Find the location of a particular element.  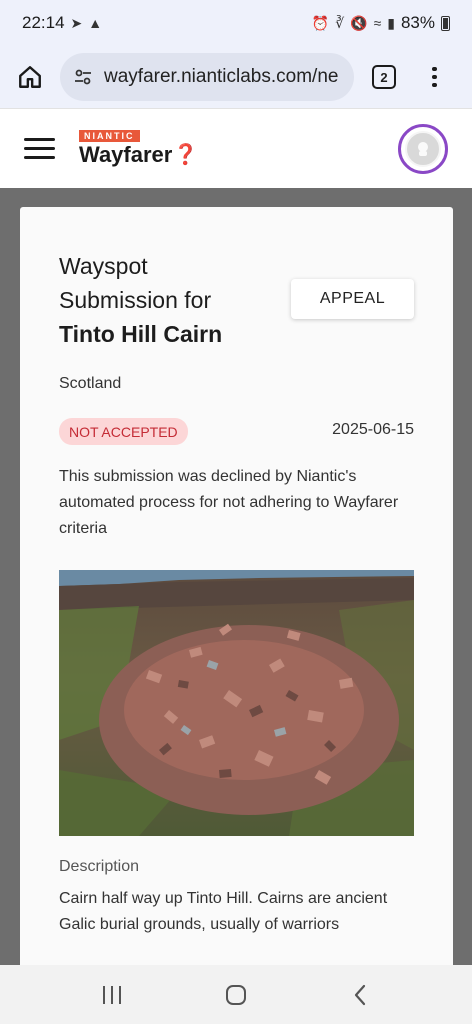

address-bar: wayfarer.nianticlabs.com/ne is located at coordinates (207, 77).